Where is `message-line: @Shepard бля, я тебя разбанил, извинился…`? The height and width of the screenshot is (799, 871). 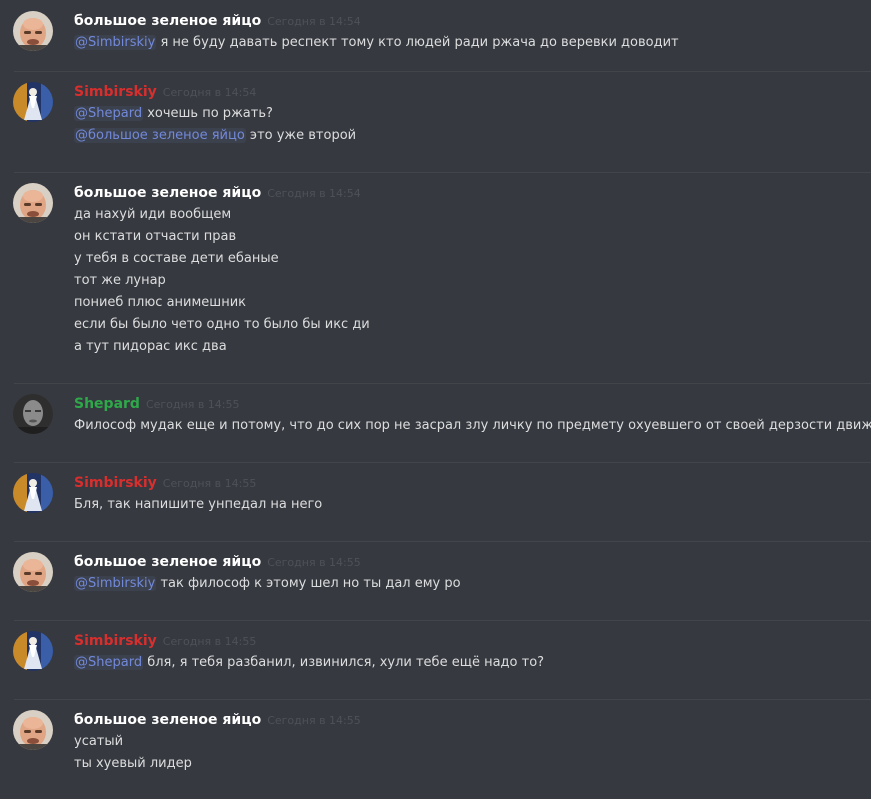 message-line: @Shepard бля, я тебя разбанил, извинился… is located at coordinates (464, 663).